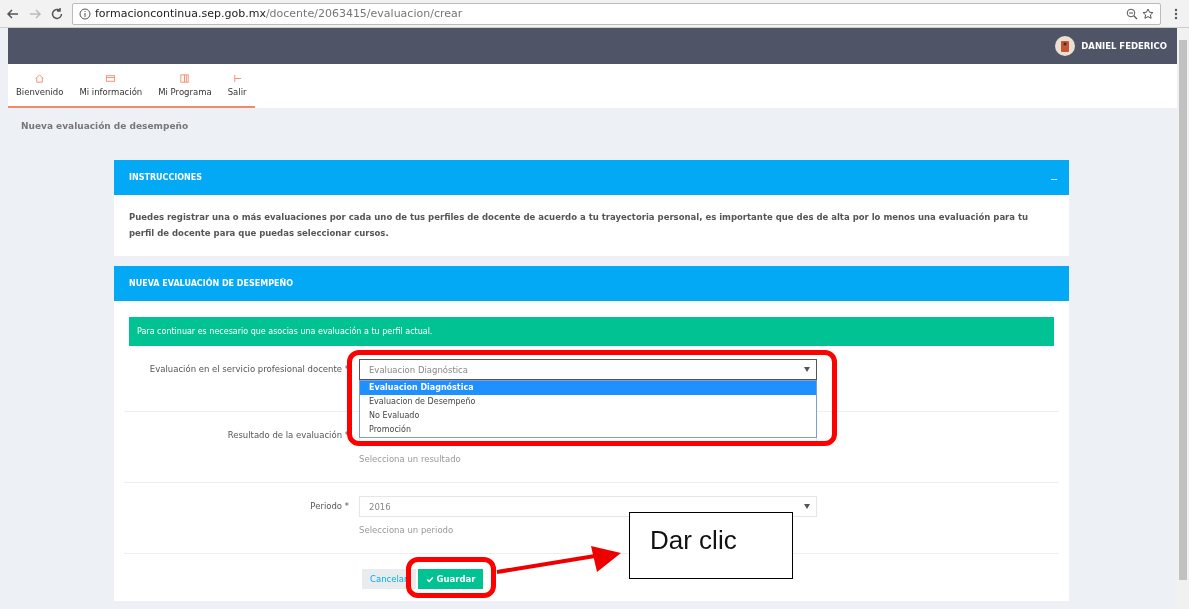 The width and height of the screenshot is (1189, 609). Describe the element at coordinates (407, 530) in the screenshot. I see `help-text: Selecciona un periodo` at that location.